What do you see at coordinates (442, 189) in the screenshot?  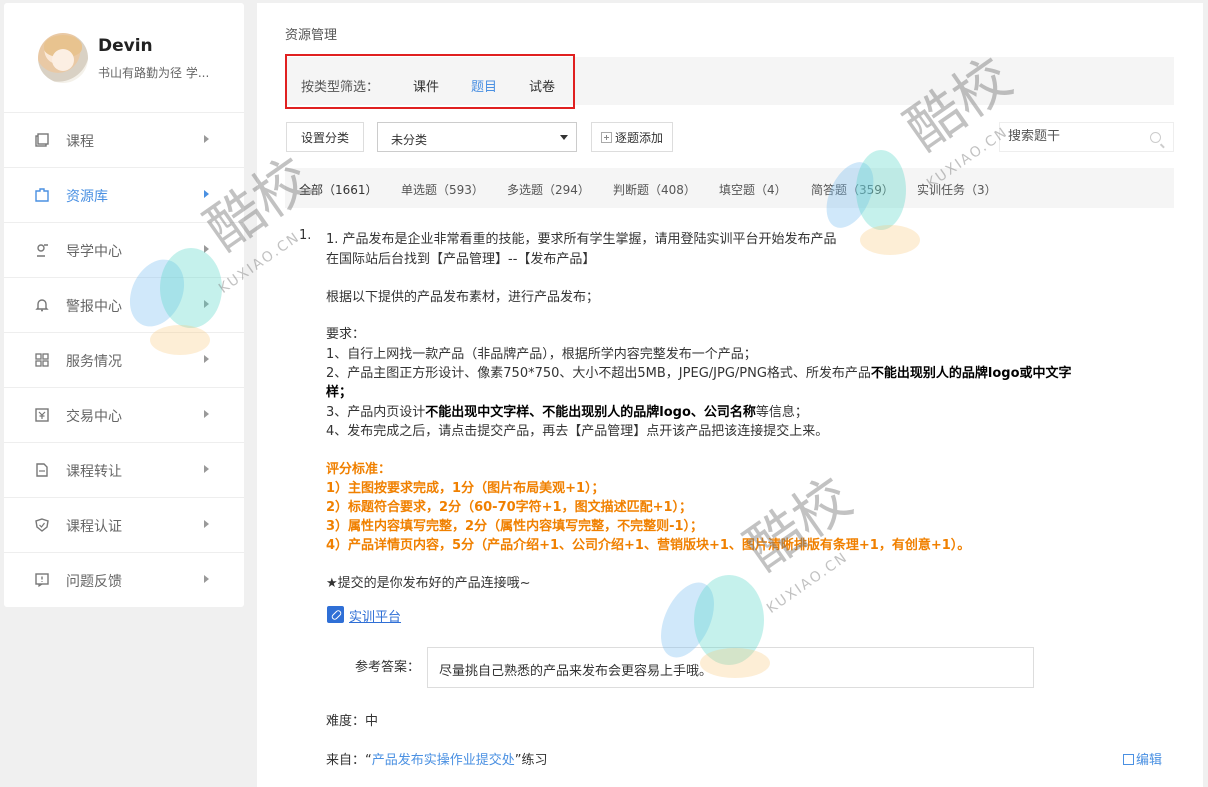 I see `tab-single-choice: 单选题（593）` at bounding box center [442, 189].